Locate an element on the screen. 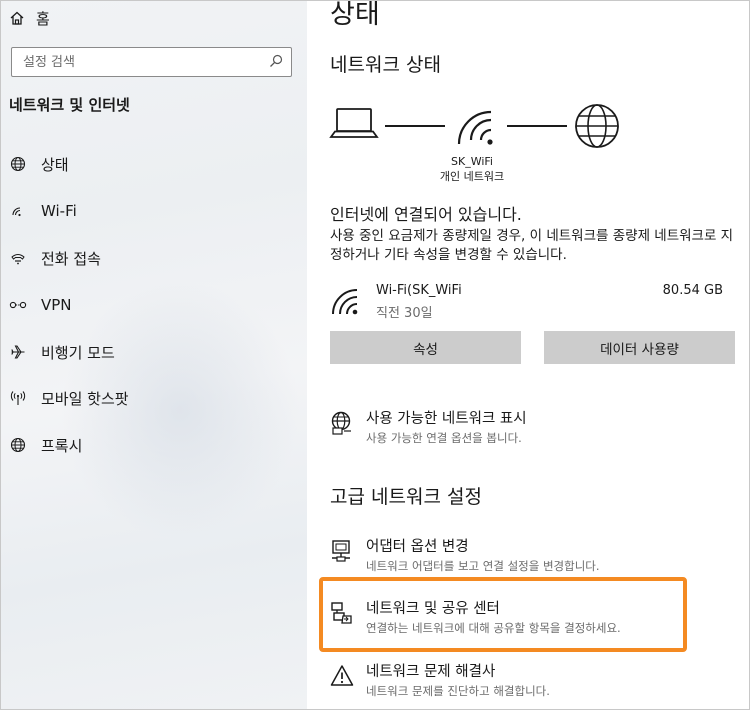  sidebar-item-label: Wi-Fi is located at coordinates (59, 211).